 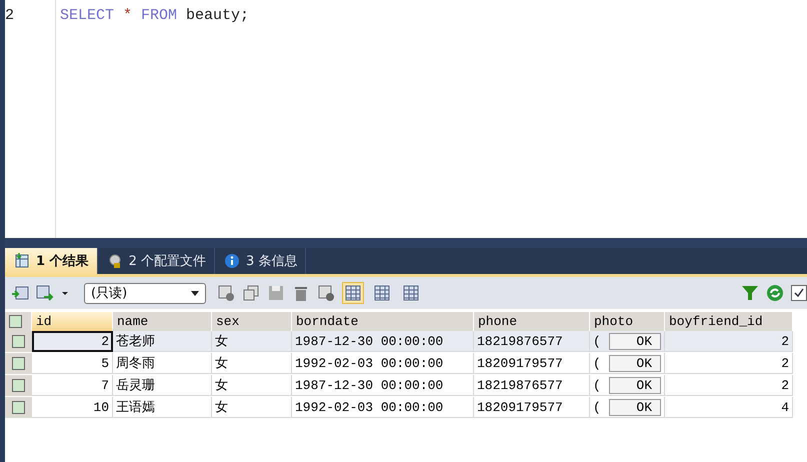 I want to click on table-icon, so click(x=22, y=261).